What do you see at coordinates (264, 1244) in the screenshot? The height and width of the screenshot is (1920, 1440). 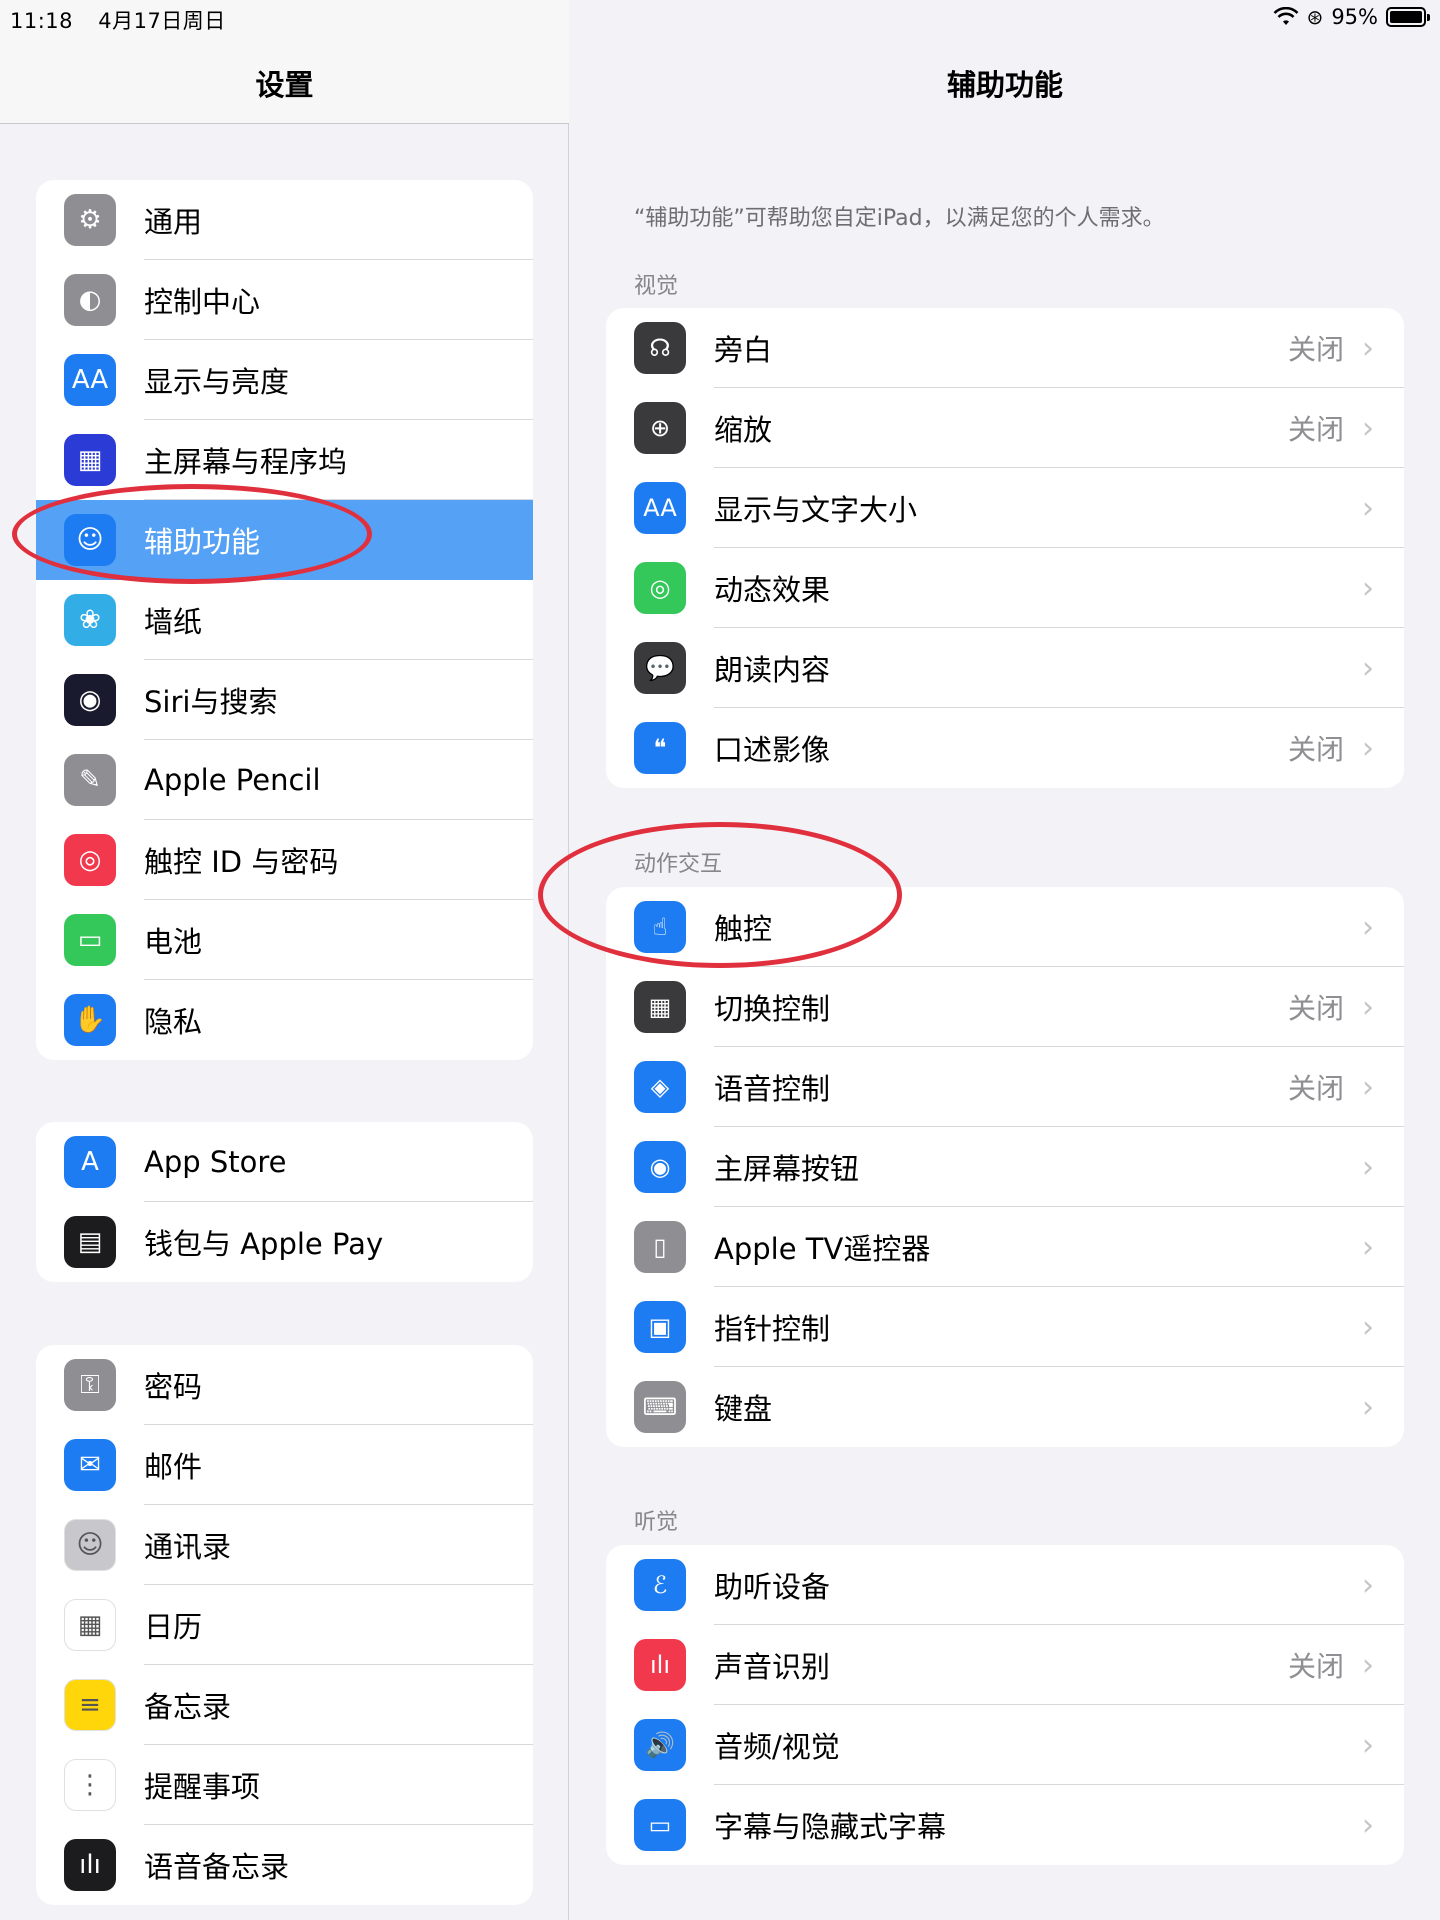 I see `row-label: 钱包与 Apple Pay` at bounding box center [264, 1244].